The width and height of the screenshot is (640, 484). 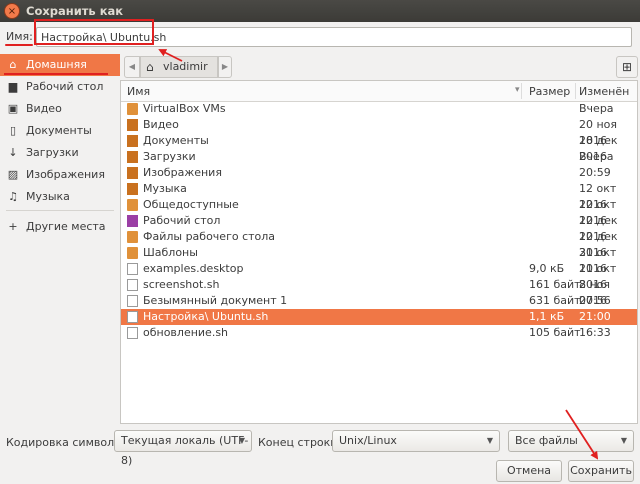 What do you see at coordinates (13, 130) in the screenshot?
I see `document-icon: ▯` at bounding box center [13, 130].